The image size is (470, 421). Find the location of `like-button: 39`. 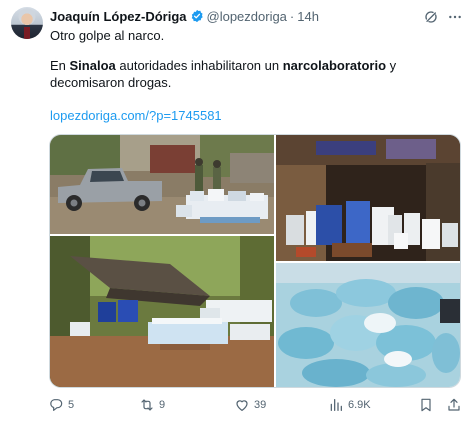

like-button: 39 is located at coordinates (250, 405).